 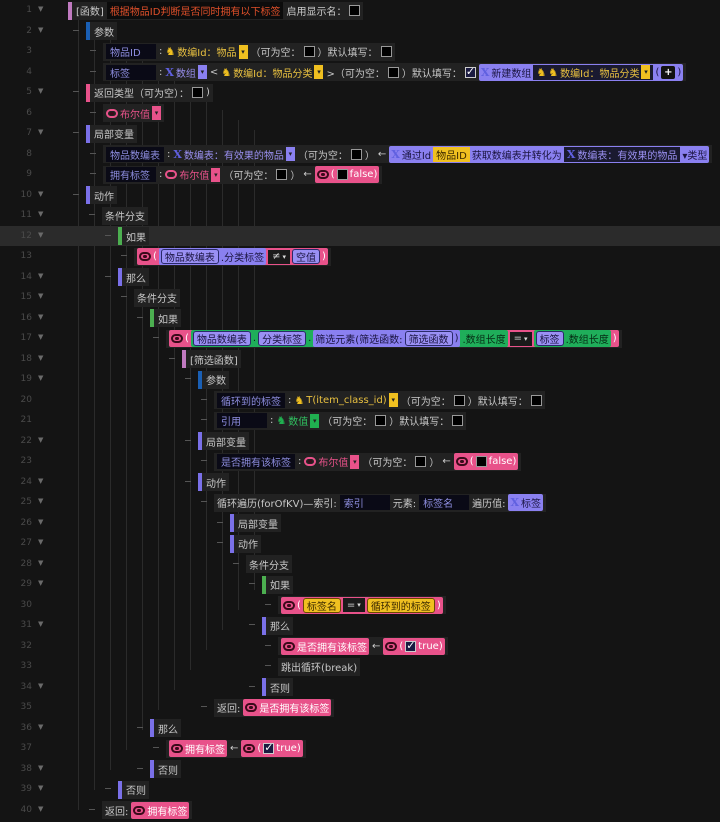 What do you see at coordinates (256, 461) in the screenshot?
I see `variable-name-field: 是否拥有该标签` at bounding box center [256, 461].